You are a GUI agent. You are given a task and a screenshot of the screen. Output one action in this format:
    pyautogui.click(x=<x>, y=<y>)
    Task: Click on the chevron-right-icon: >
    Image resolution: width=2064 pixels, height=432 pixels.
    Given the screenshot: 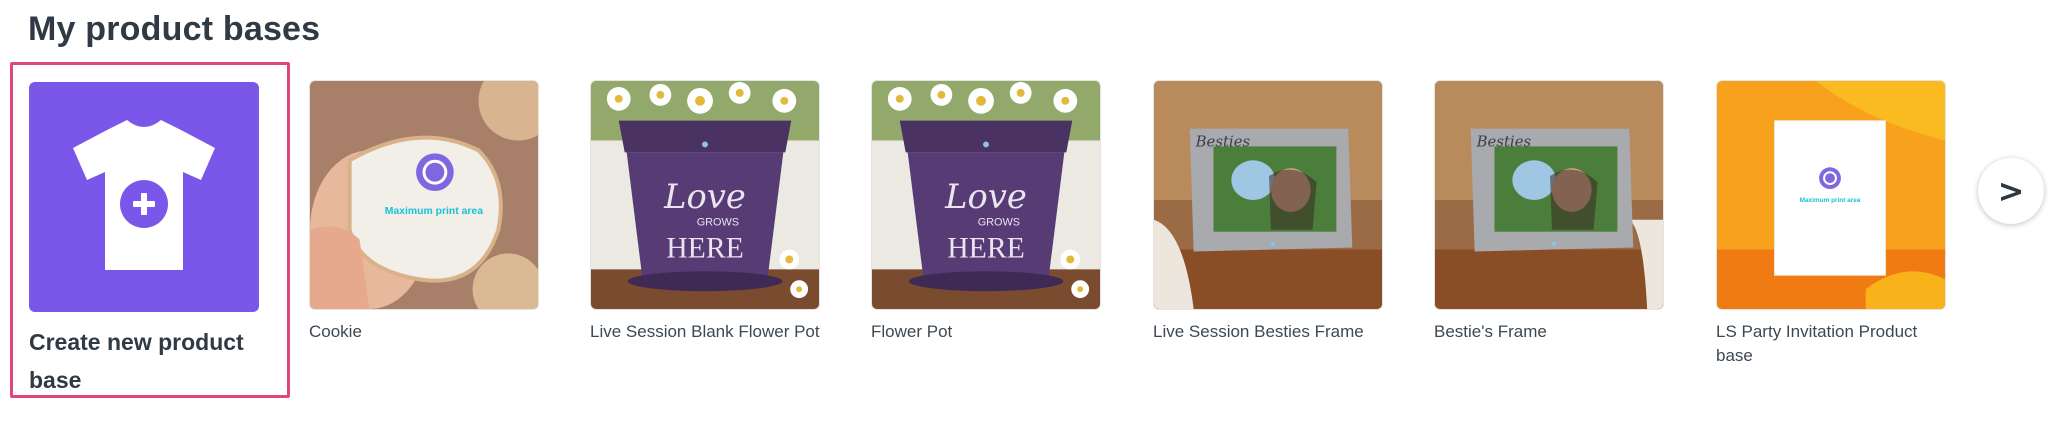 What is the action you would take?
    pyautogui.click(x=2011, y=191)
    